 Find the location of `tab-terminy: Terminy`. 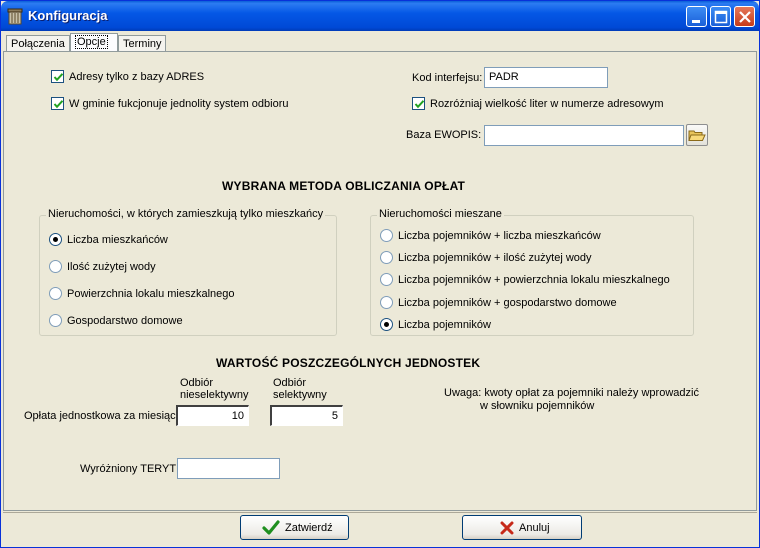

tab-terminy: Terminy is located at coordinates (142, 43).